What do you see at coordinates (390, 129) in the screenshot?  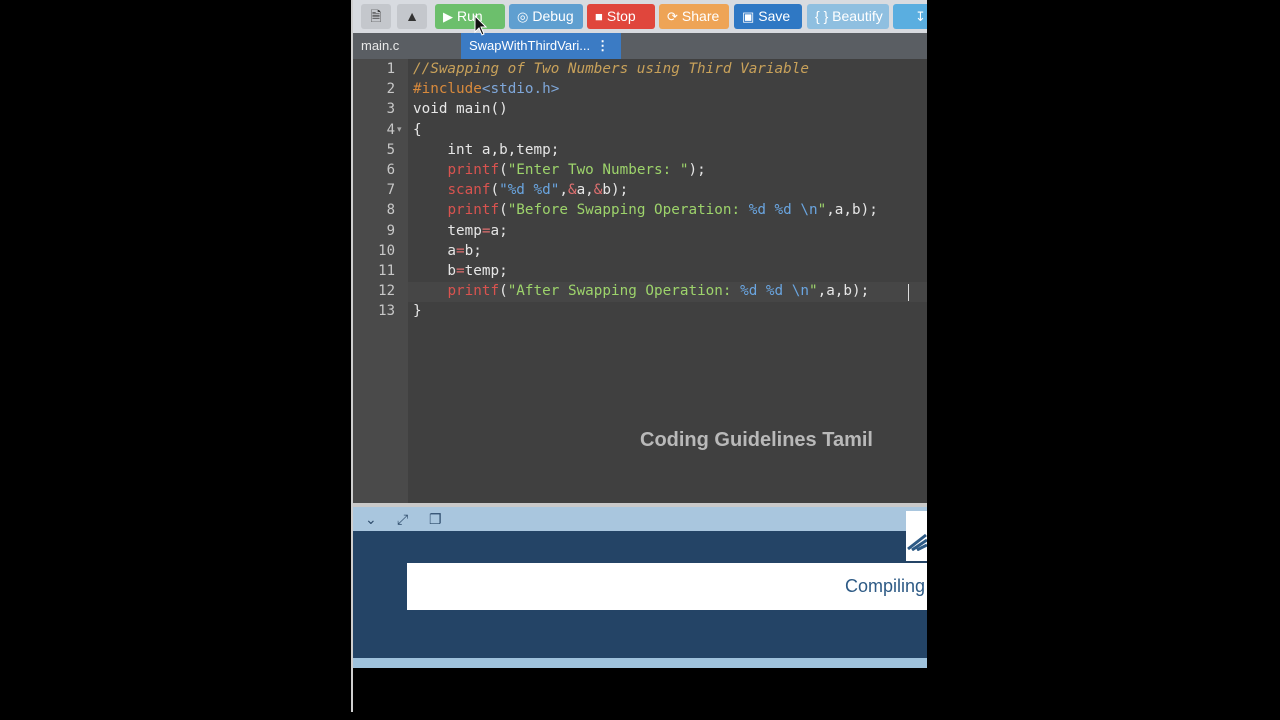 I see `line-number: 4` at bounding box center [390, 129].